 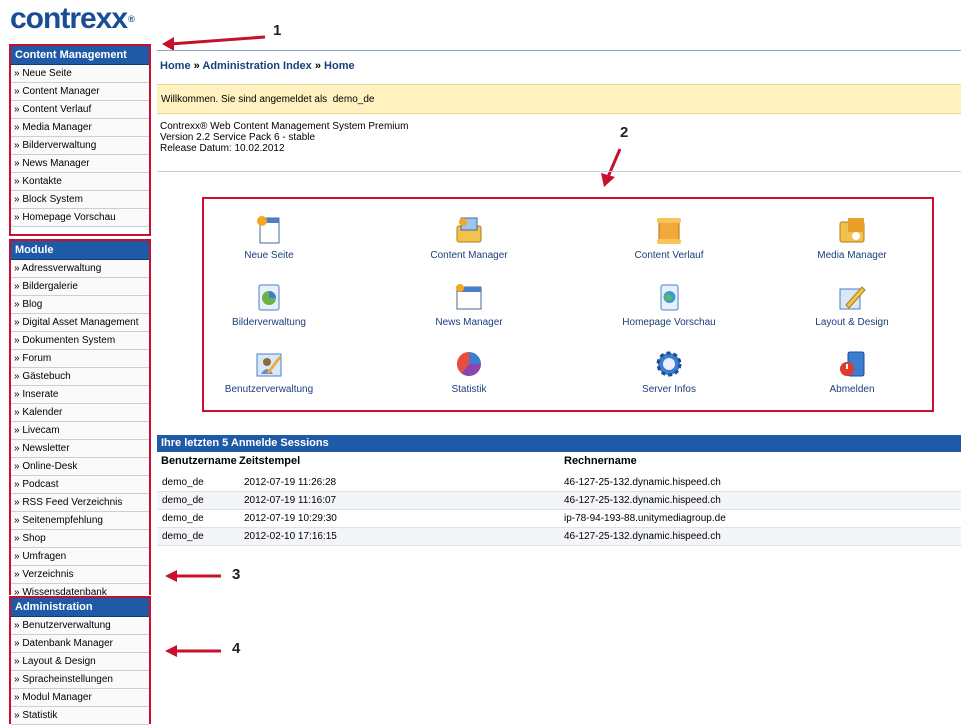 What do you see at coordinates (80, 250) in the screenshot?
I see `section-title-module: Module` at bounding box center [80, 250].